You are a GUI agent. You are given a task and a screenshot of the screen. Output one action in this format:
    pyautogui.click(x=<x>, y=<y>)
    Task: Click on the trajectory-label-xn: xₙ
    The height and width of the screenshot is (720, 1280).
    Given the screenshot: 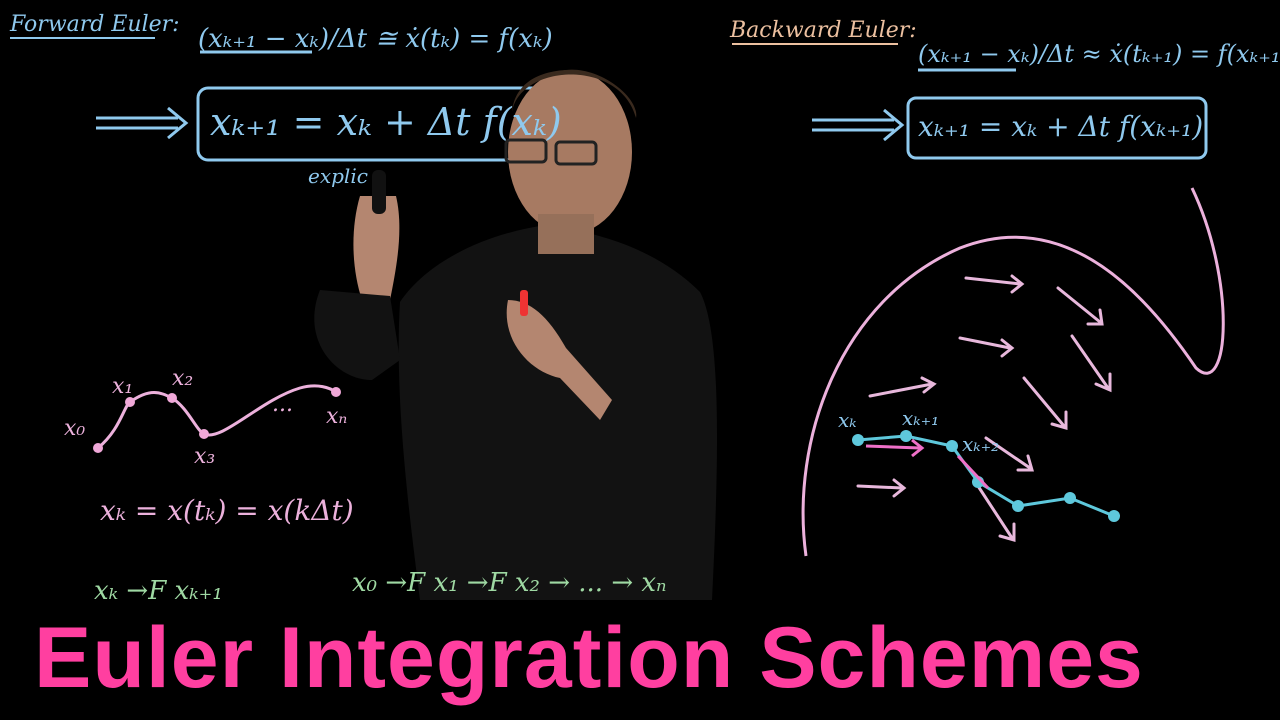 What is the action you would take?
    pyautogui.click(x=337, y=416)
    